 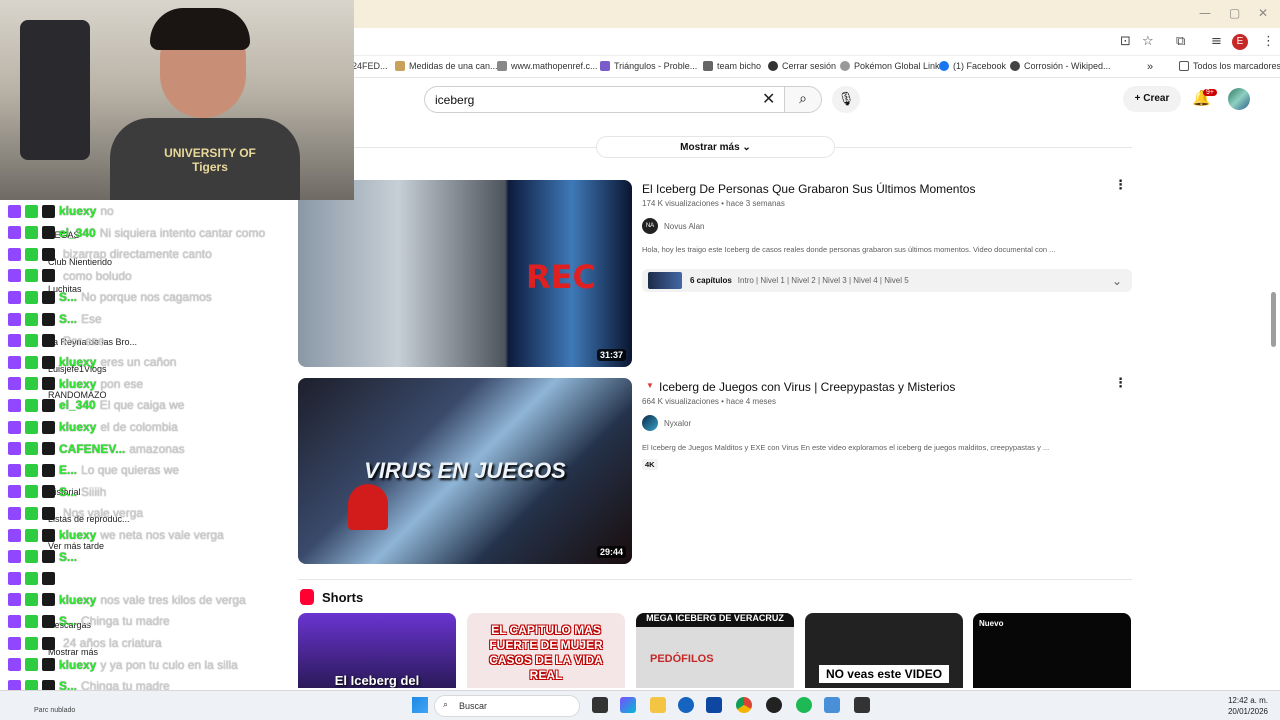 I want to click on chat-username: el_340, so click(x=77, y=405).